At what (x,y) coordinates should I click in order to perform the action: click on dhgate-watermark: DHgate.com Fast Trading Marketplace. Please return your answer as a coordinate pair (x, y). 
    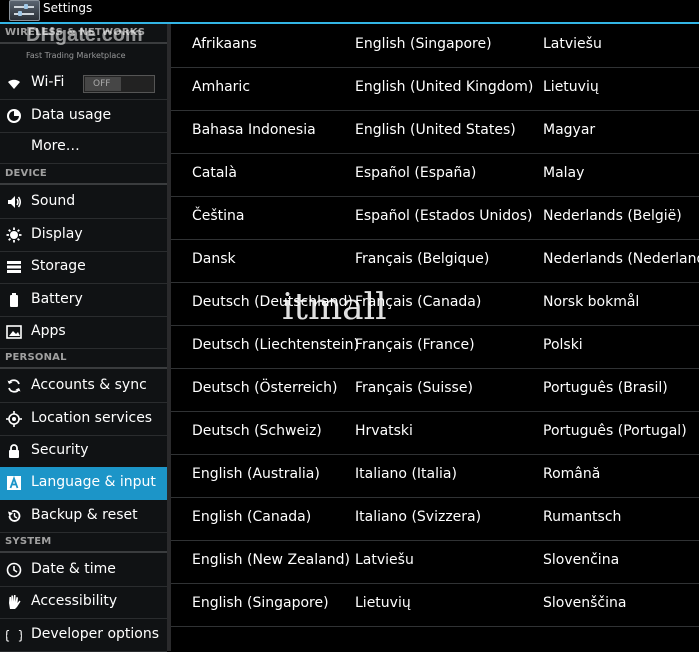
    Looking at the image, I should click on (84, 45).